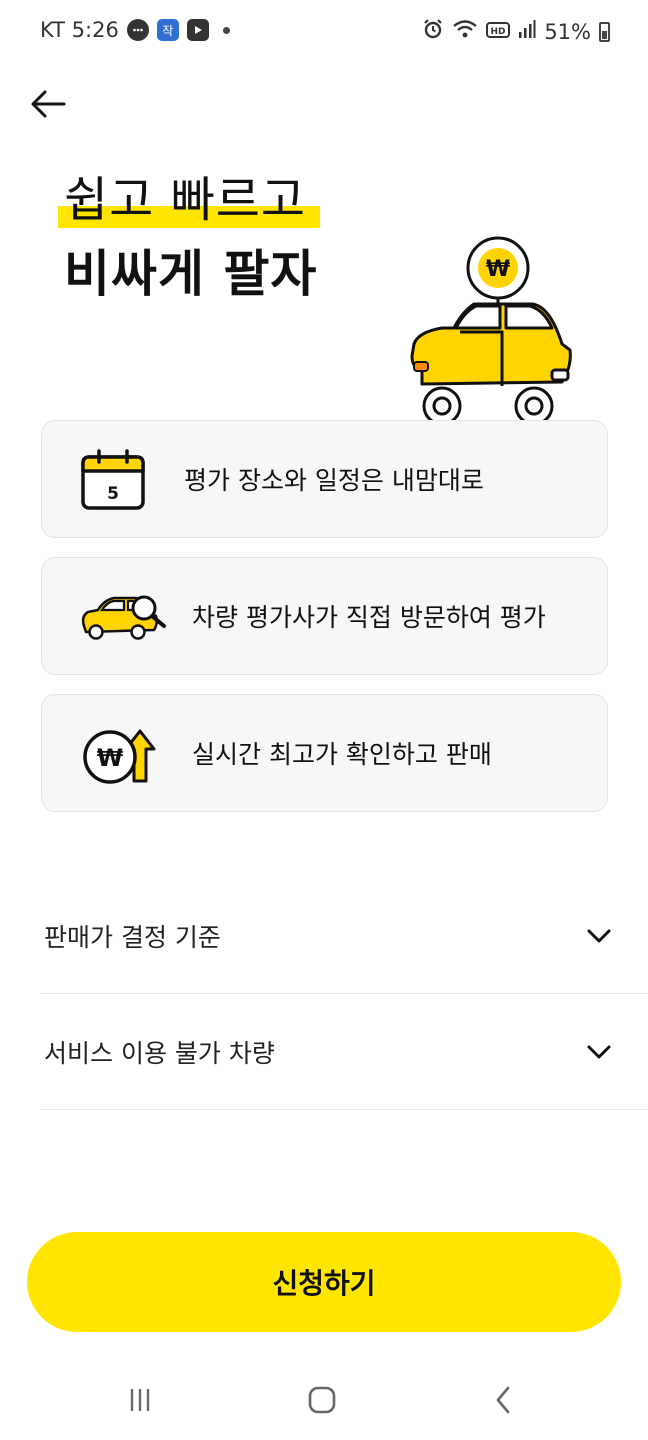  I want to click on app-badge-icon: 작, so click(167, 30).